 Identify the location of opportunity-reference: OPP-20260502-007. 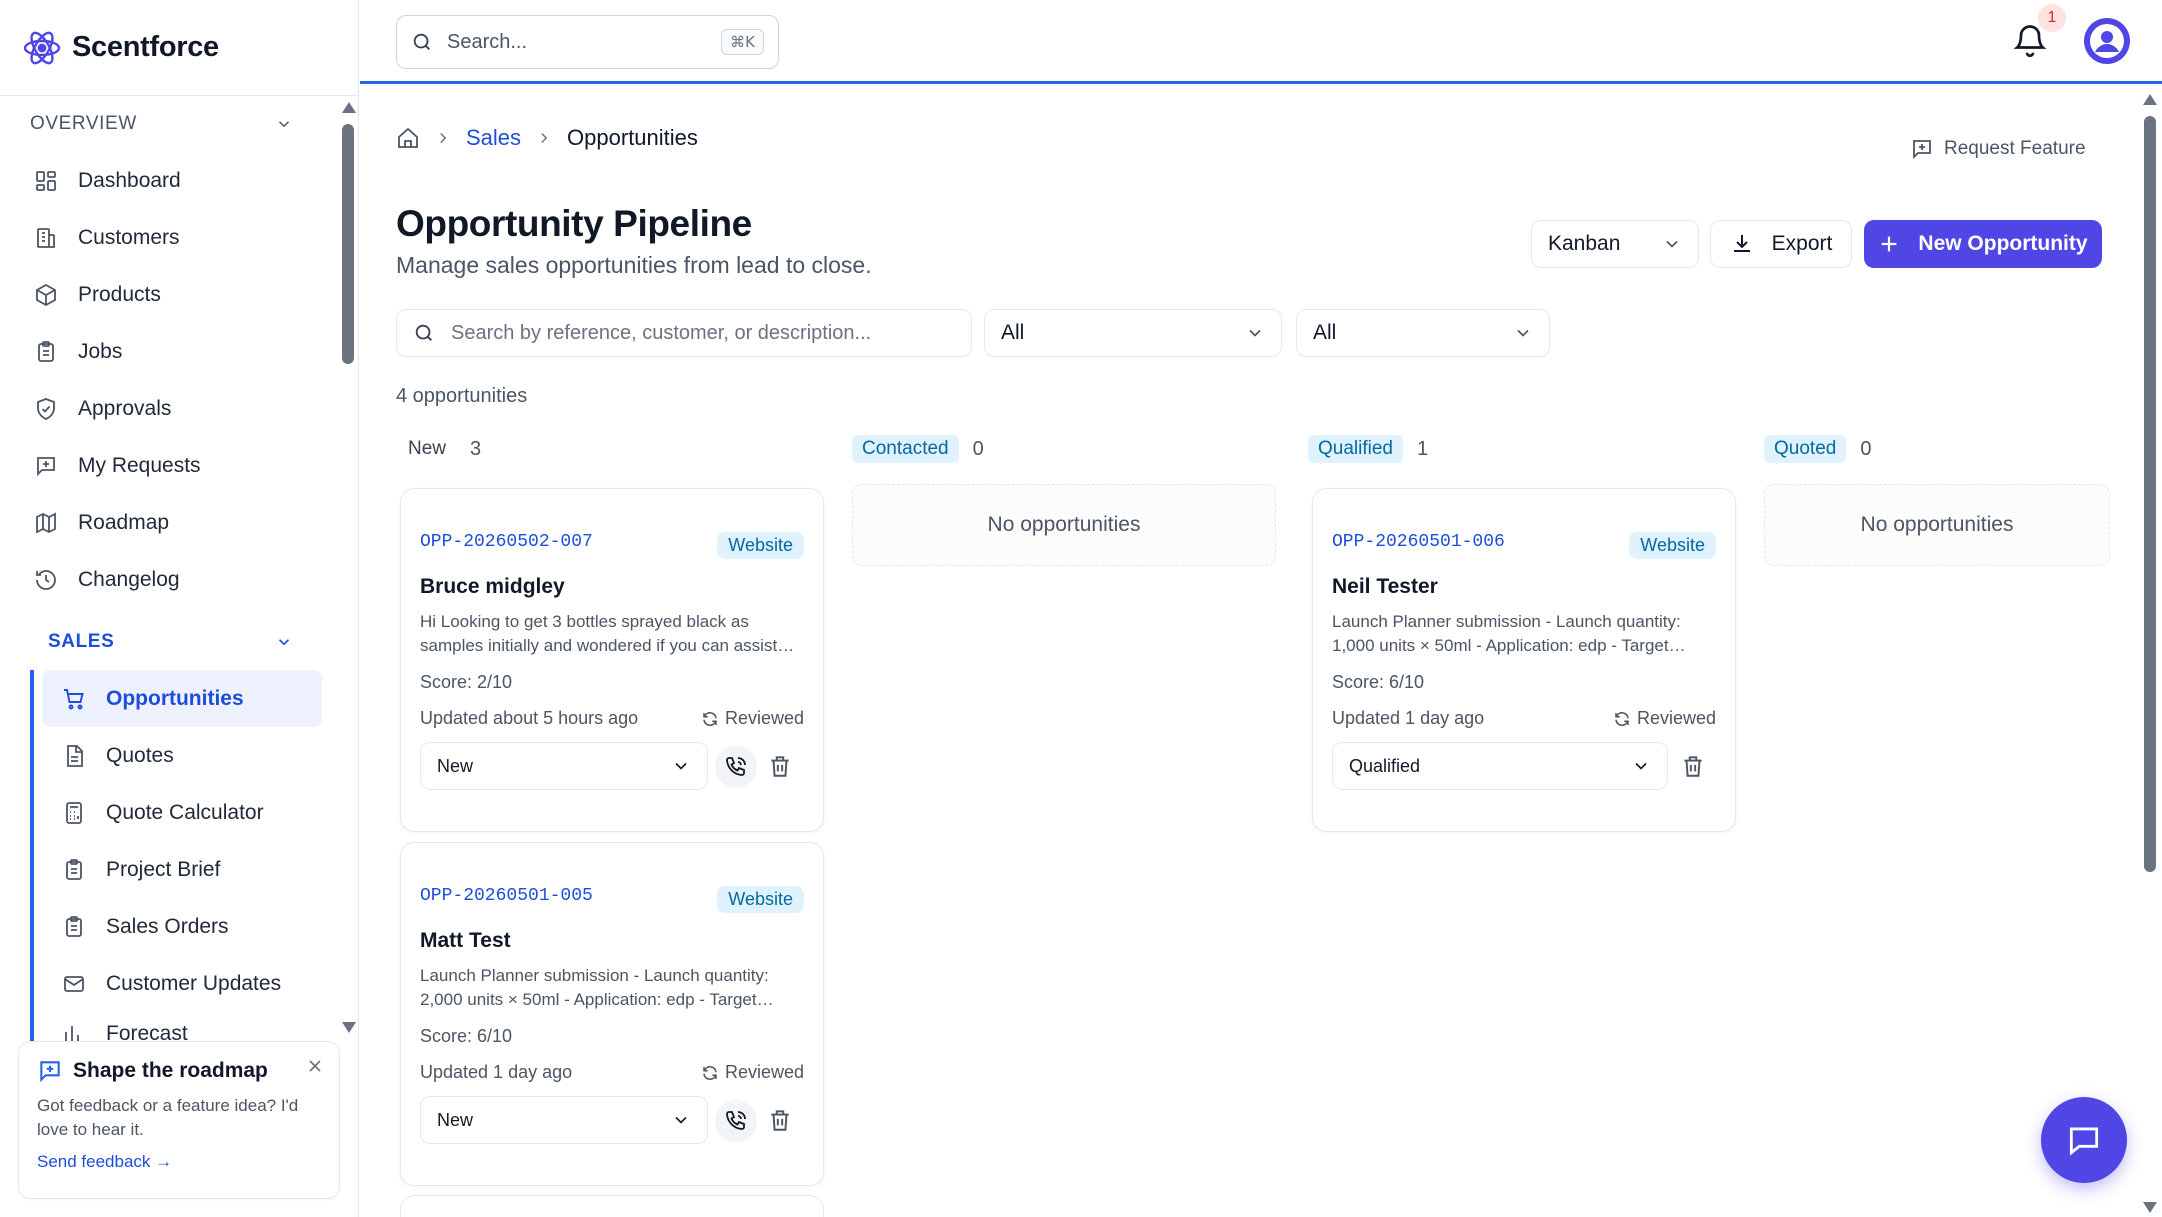
(506, 542).